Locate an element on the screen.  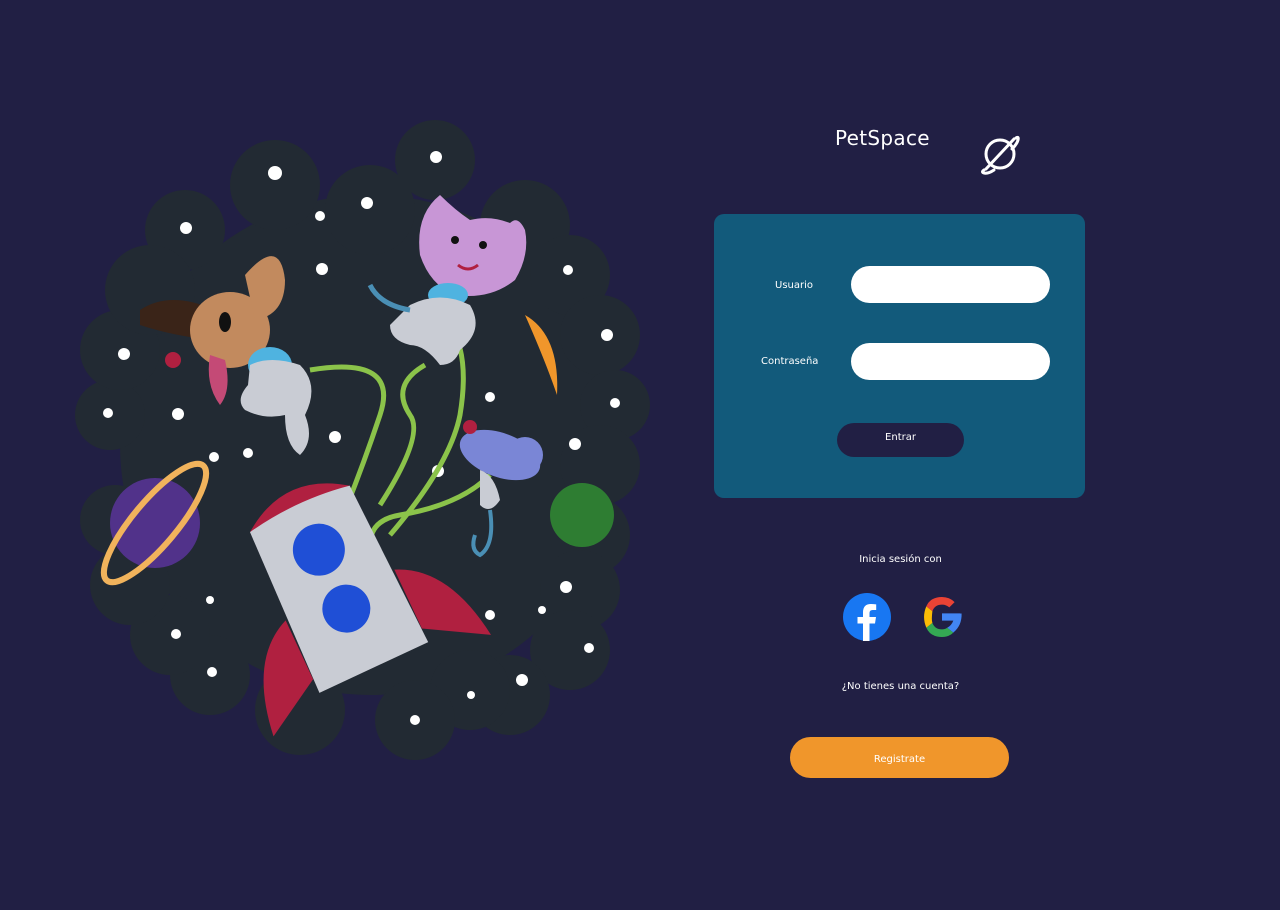
login-button: Entrar is located at coordinates (900, 440).